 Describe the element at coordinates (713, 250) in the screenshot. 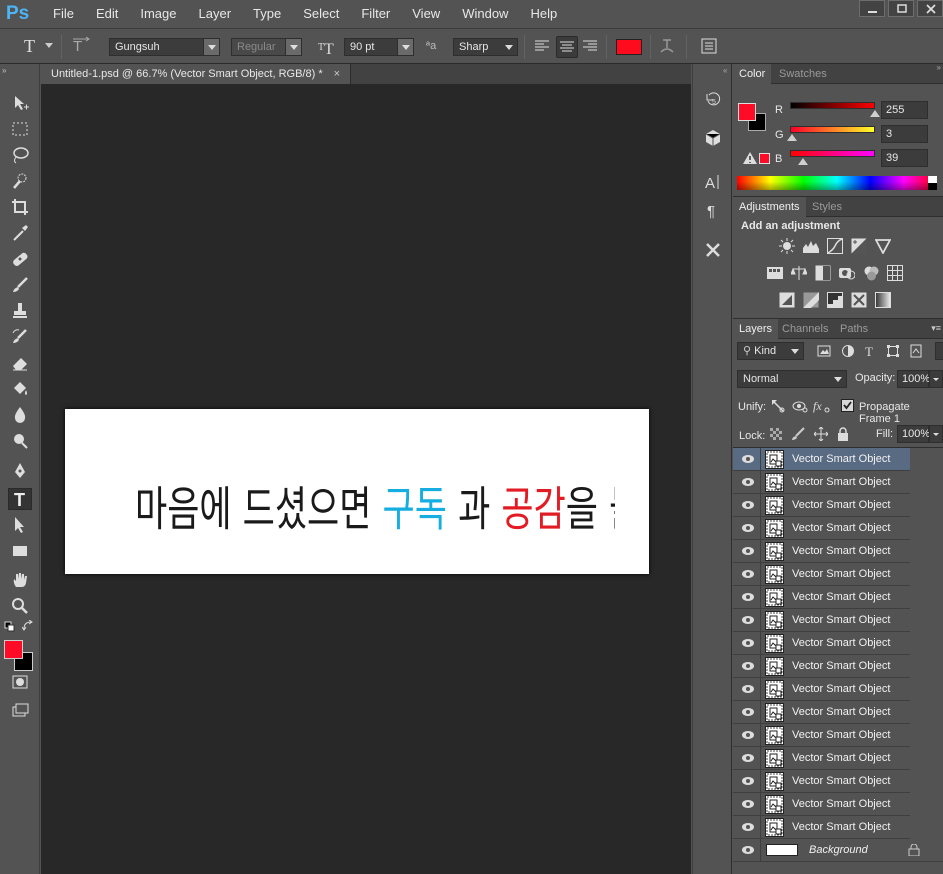

I see `tool-presets-button` at that location.